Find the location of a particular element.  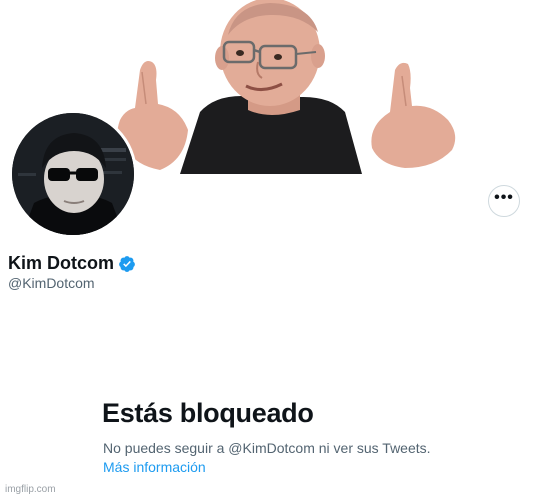

profile-display-name: Kim Dotcom is located at coordinates (61, 263).